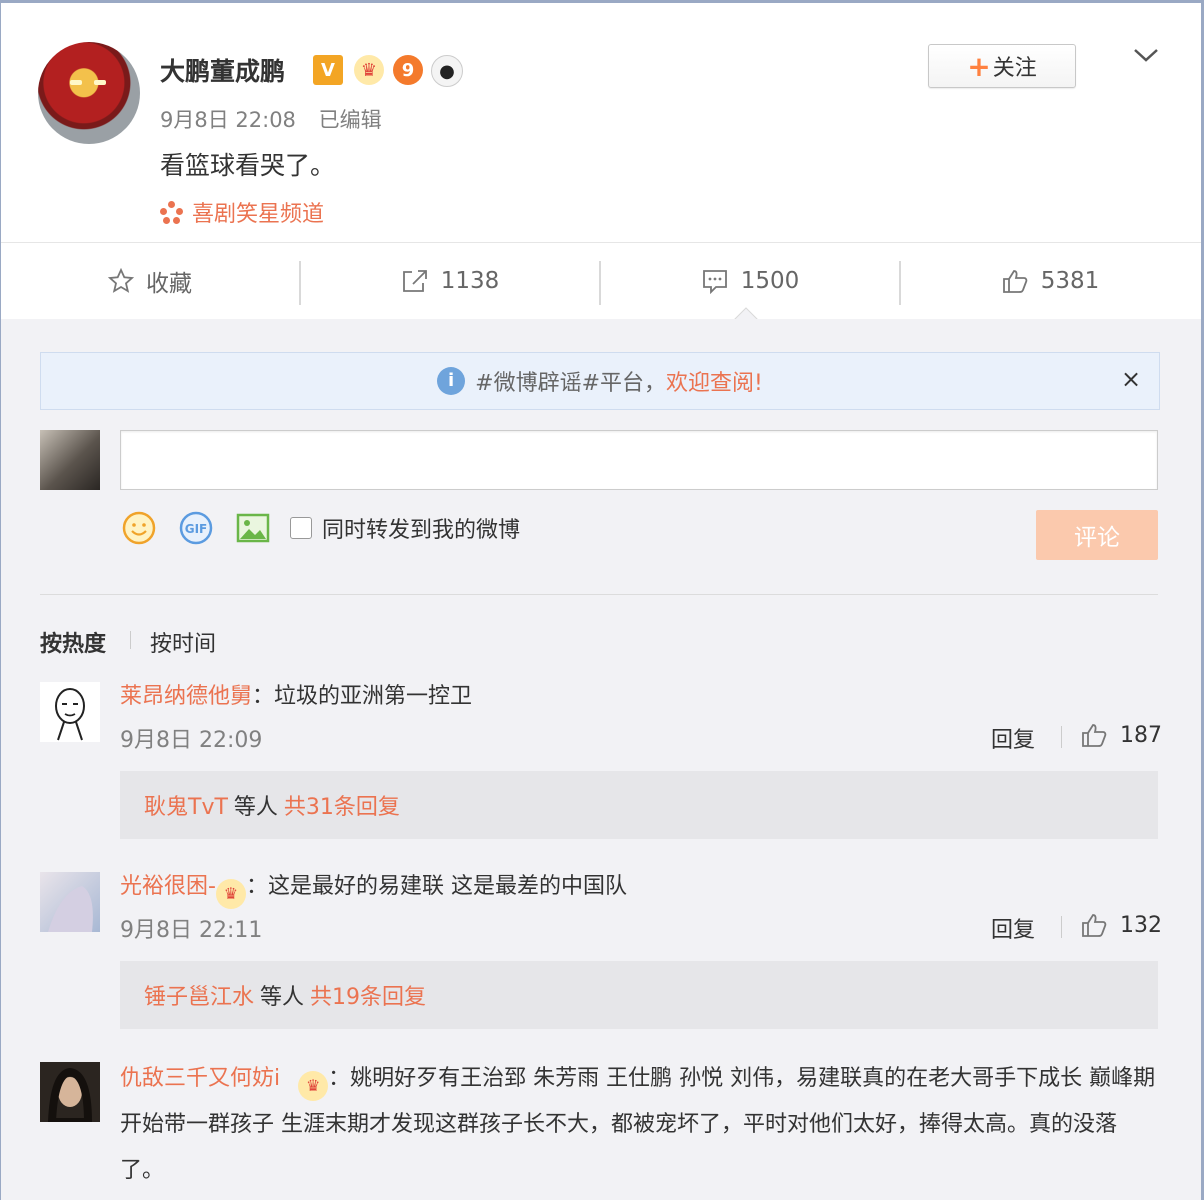 This screenshot has width=1204, height=1200. I want to click on comment-time: 9月8日 22:11, so click(191, 930).